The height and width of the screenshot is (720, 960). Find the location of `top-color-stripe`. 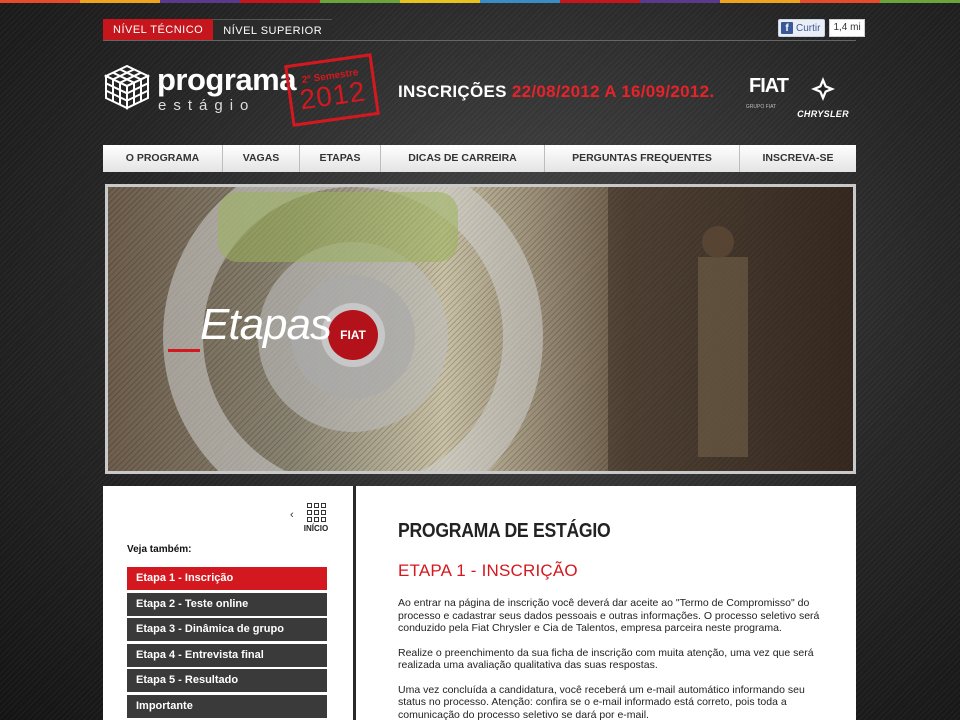

top-color-stripe is located at coordinates (480, 1).